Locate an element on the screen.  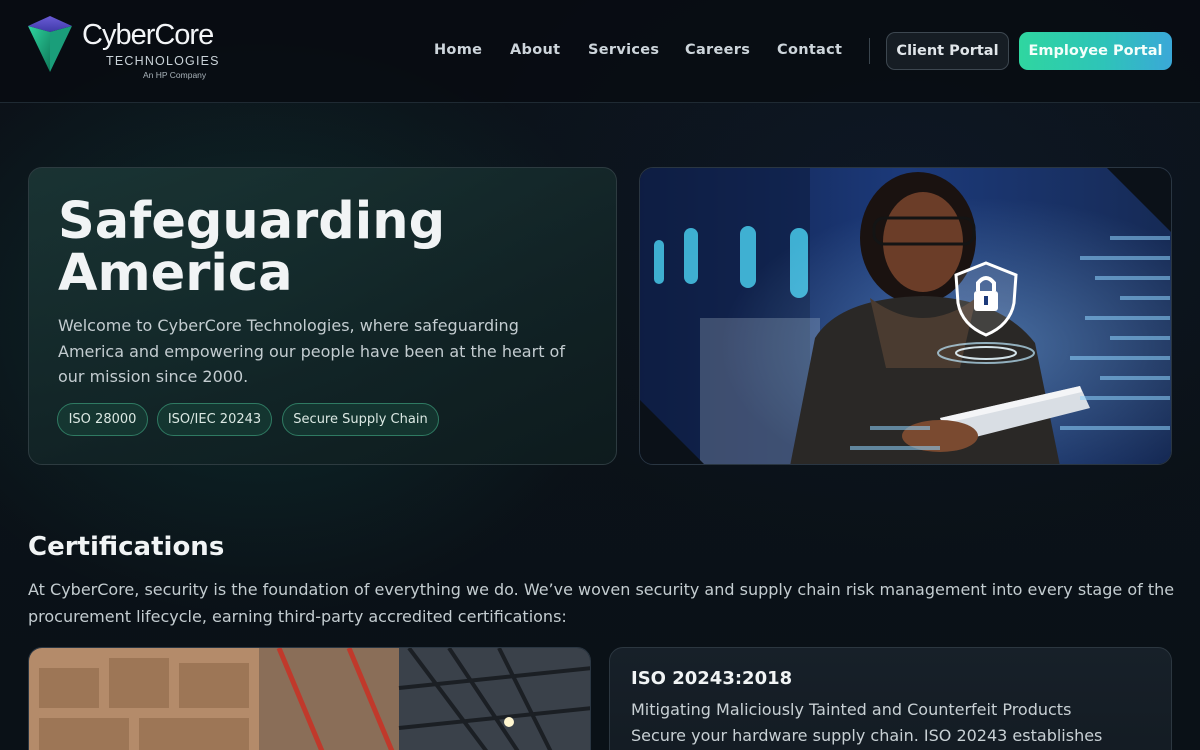
iso-card-title: ISO 20243:2018 is located at coordinates (712, 678).